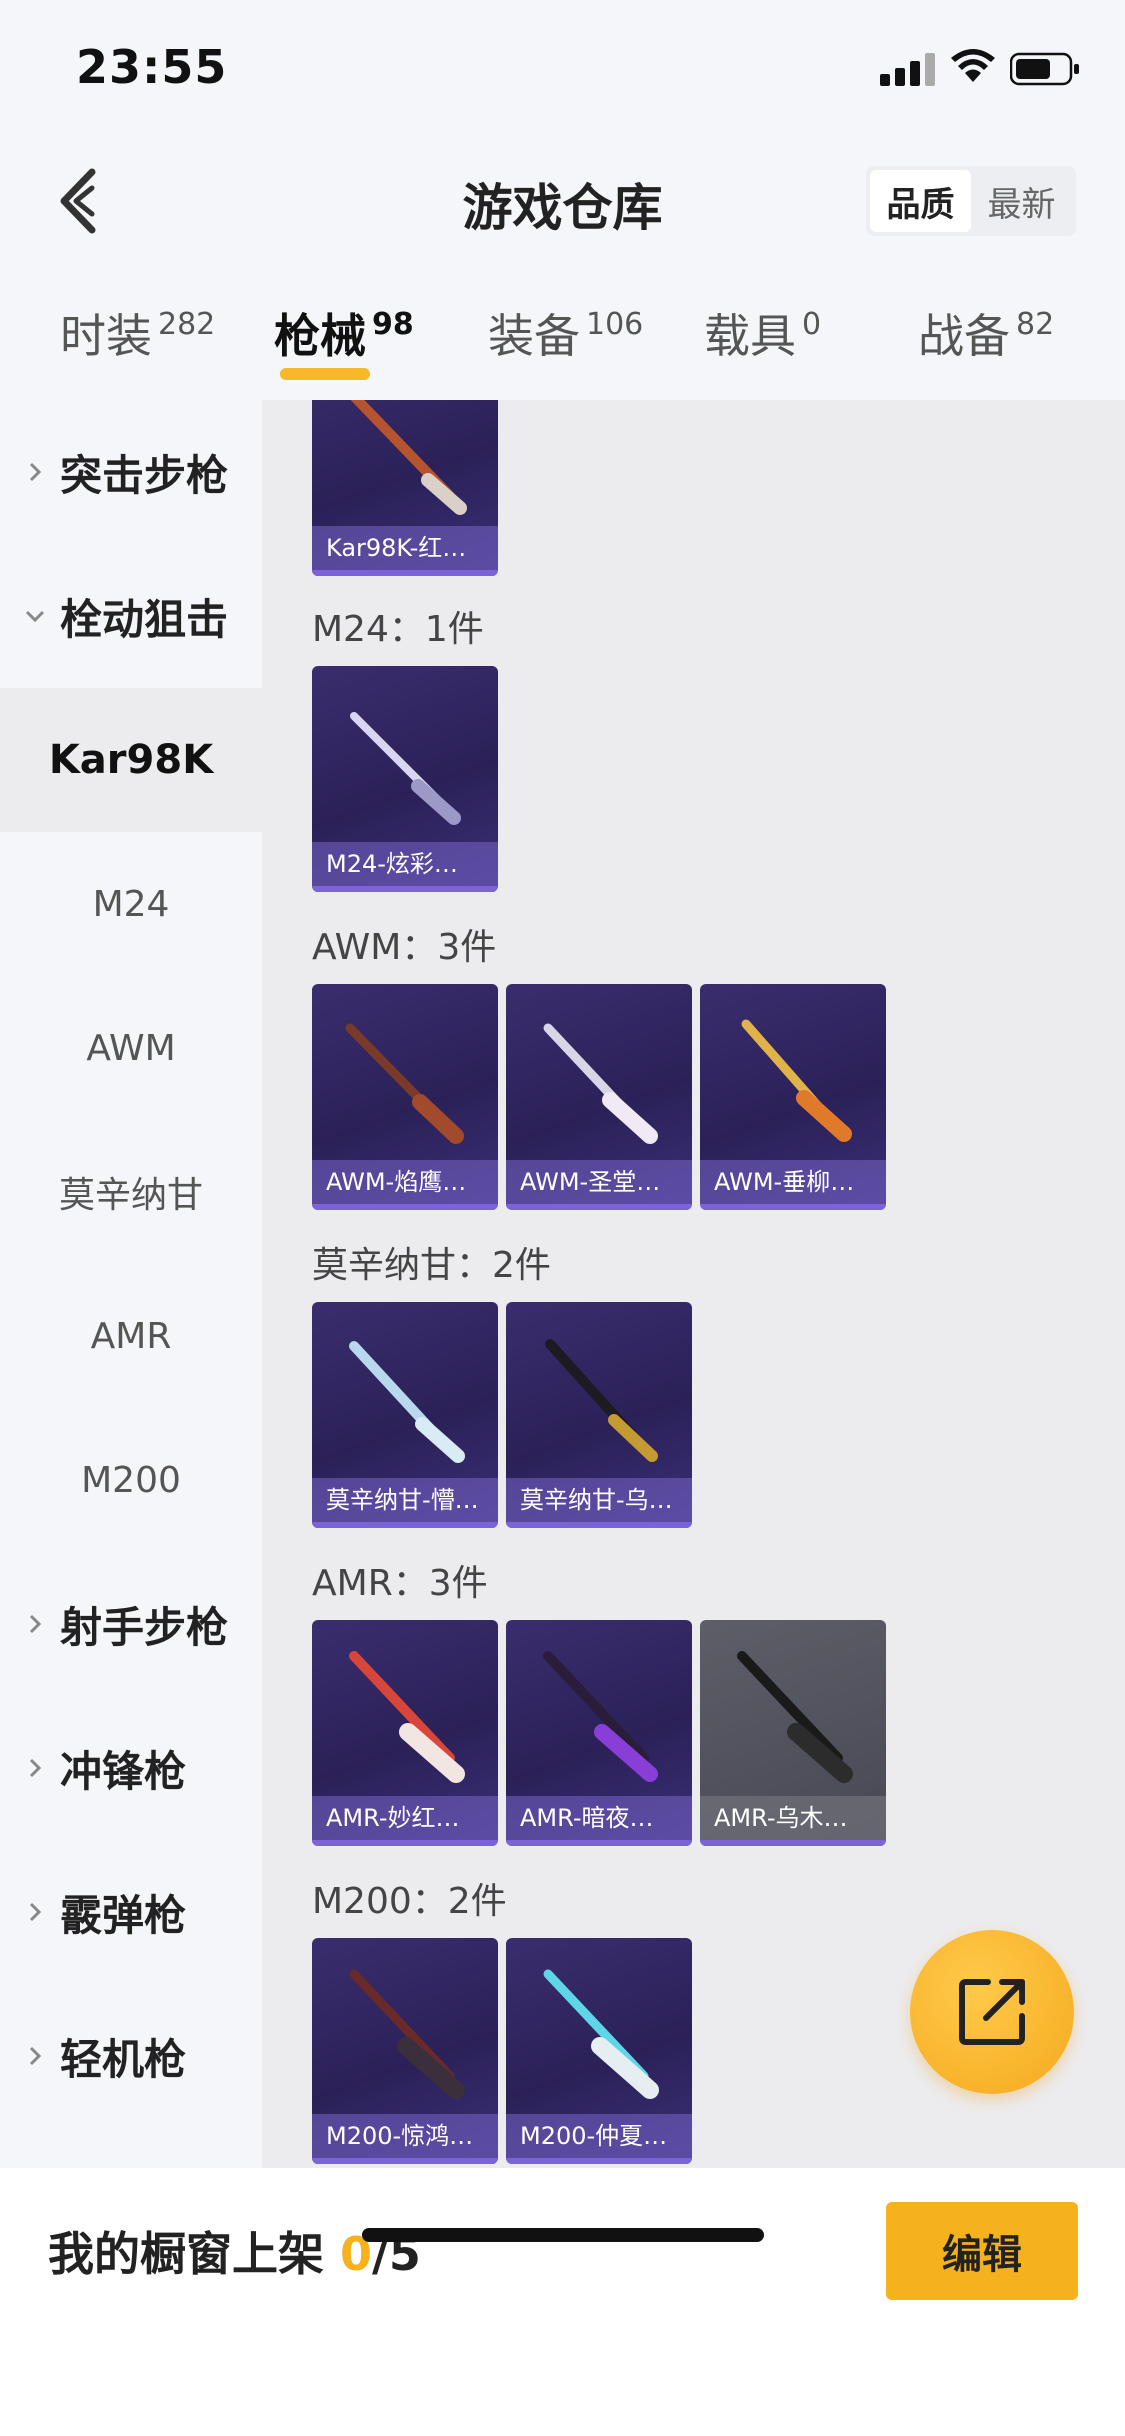 The width and height of the screenshot is (1125, 2436). I want to click on sidebar-group-label: 轻机枪, so click(123, 2059).